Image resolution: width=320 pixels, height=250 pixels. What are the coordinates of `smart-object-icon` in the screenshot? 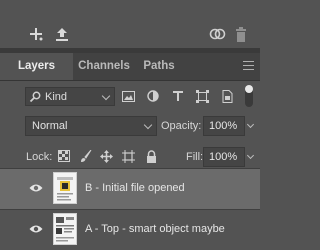 It's located at (227, 96).